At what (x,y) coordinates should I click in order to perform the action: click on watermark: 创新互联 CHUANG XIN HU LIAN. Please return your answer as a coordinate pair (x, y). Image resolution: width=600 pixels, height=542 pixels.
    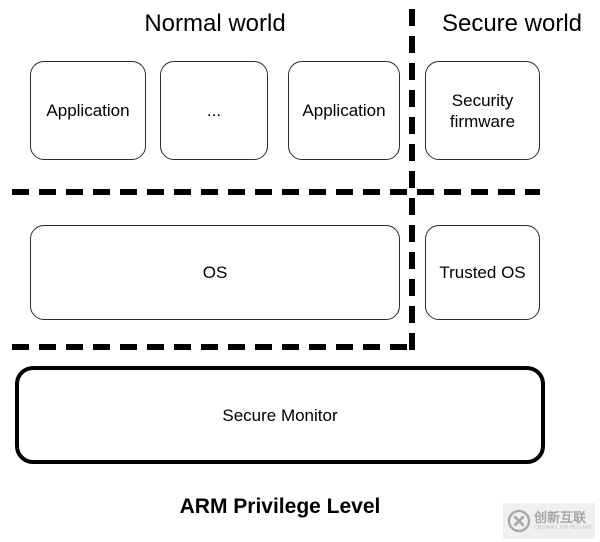
    Looking at the image, I should click on (549, 521).